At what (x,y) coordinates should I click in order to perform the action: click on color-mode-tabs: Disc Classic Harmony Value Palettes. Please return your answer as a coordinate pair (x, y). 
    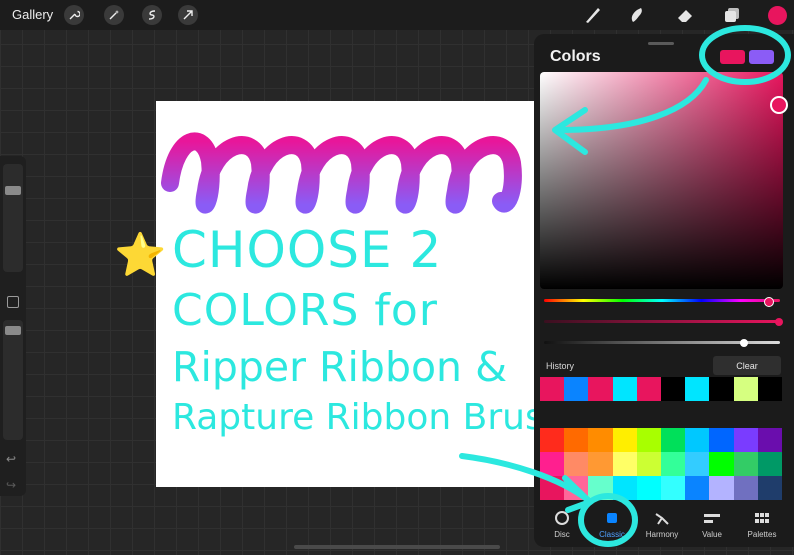
    Looking at the image, I should click on (664, 525).